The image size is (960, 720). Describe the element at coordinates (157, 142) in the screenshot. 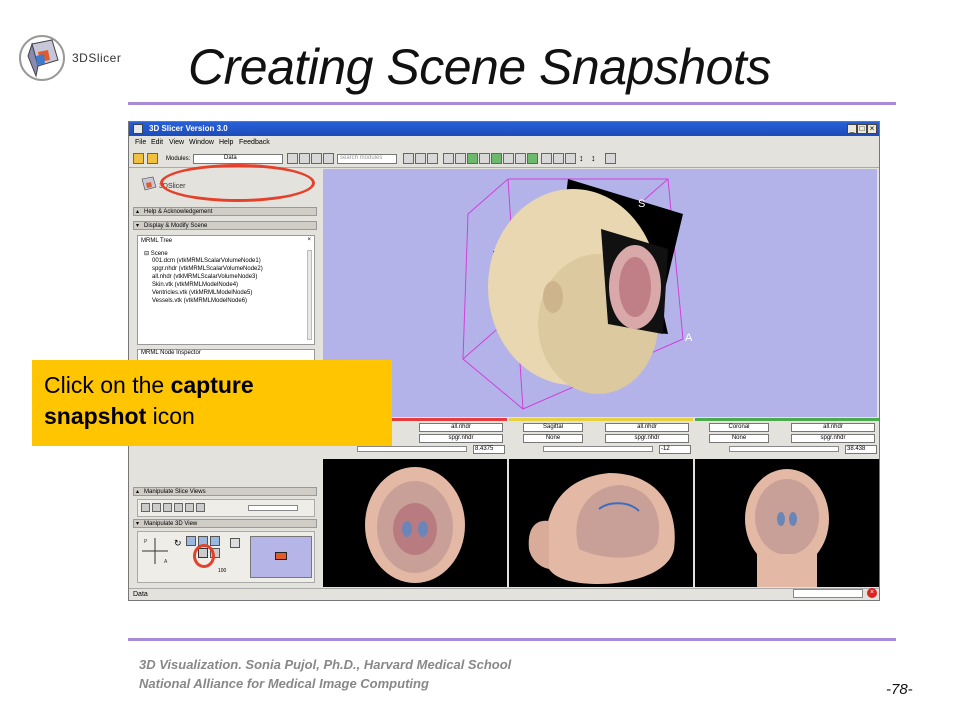

I see `menu-edit: Edit` at that location.